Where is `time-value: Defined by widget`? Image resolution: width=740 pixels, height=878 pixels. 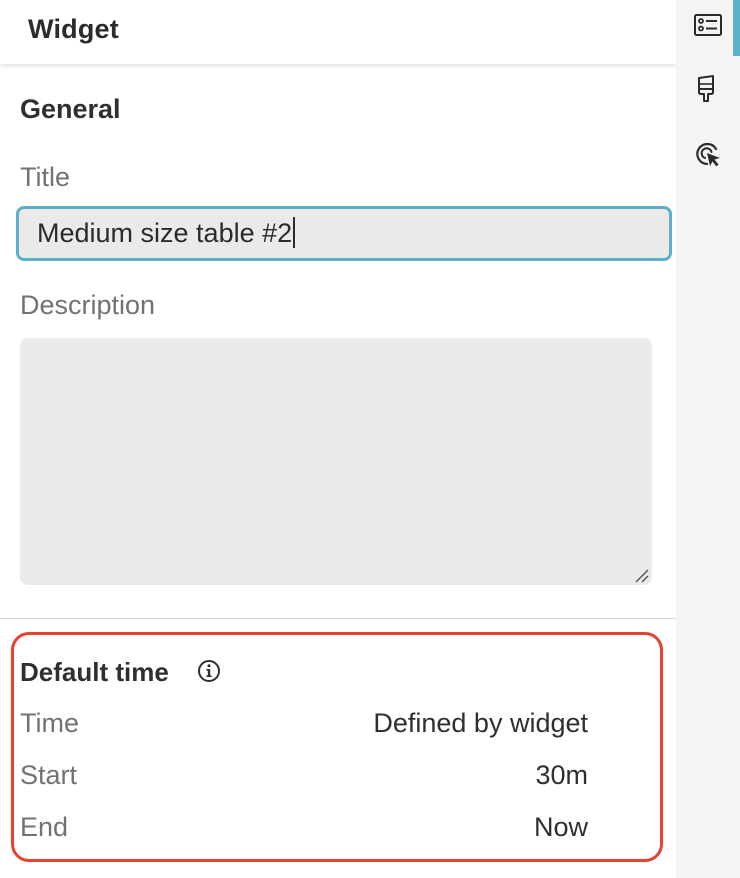
time-value: Defined by widget is located at coordinates (480, 723).